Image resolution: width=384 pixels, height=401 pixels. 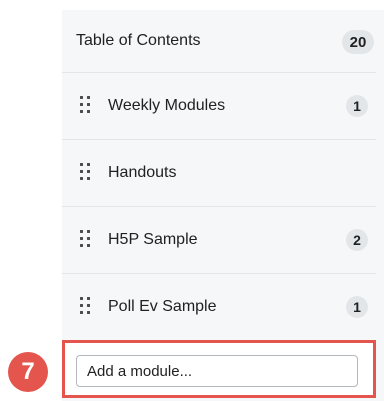 What do you see at coordinates (162, 306) in the screenshot?
I see `module-label: Poll Ev Sample` at bounding box center [162, 306].